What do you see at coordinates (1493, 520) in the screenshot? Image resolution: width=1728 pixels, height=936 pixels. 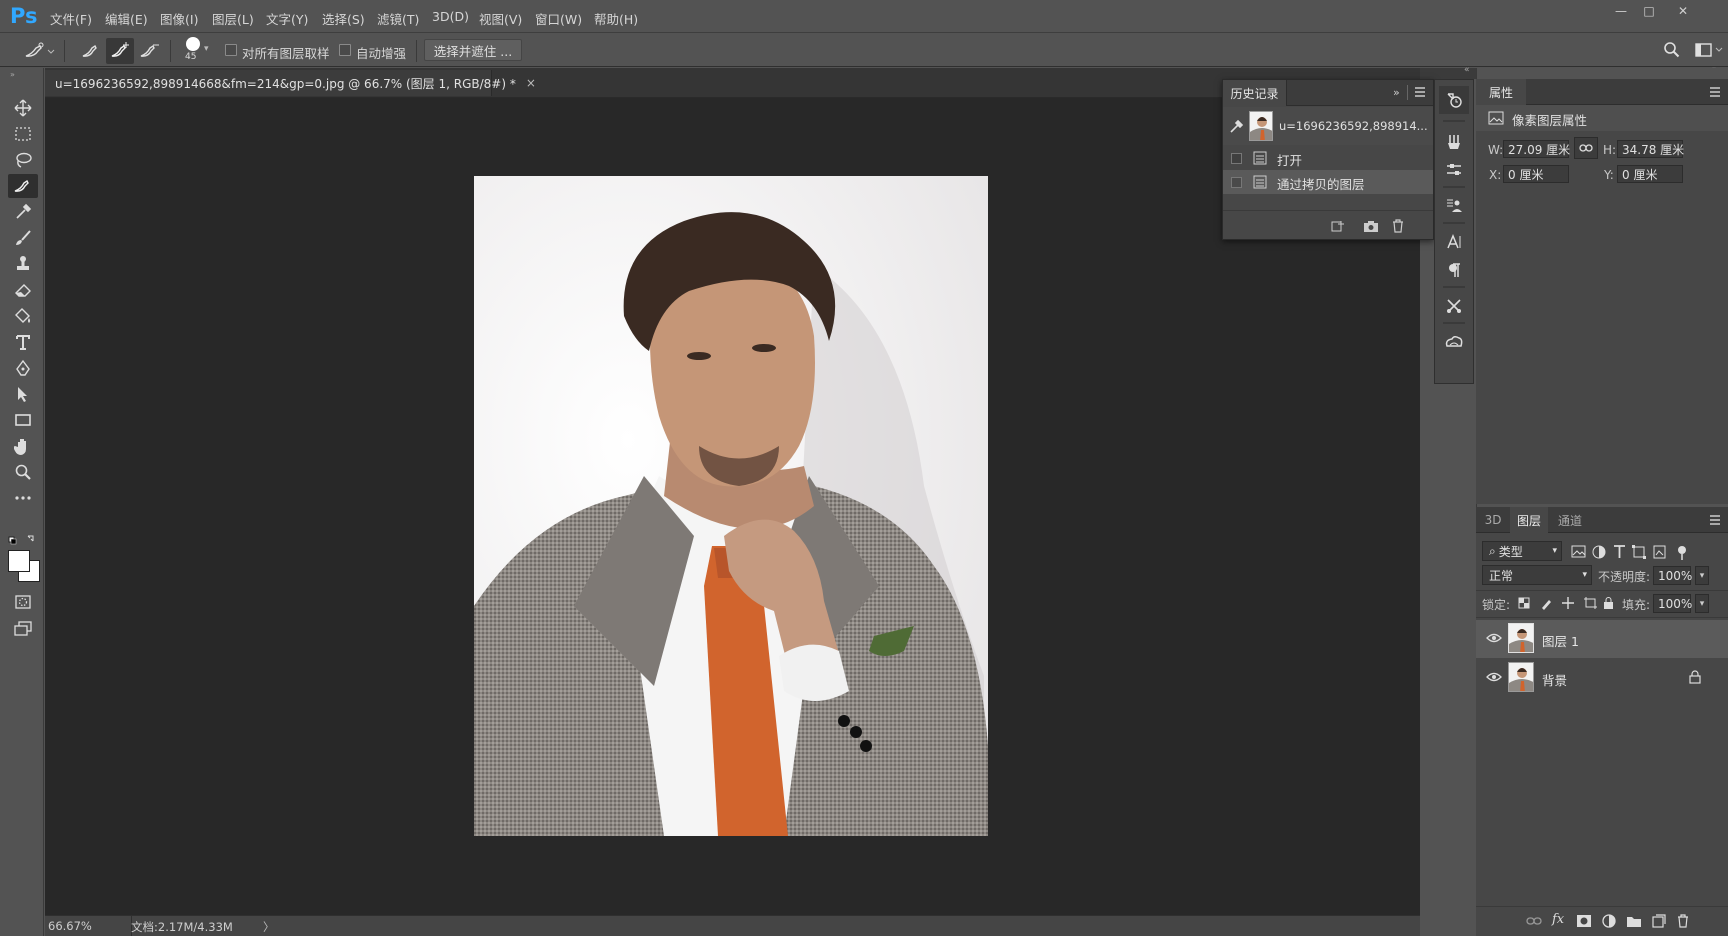 I see `tab-3d: 3D` at bounding box center [1493, 520].